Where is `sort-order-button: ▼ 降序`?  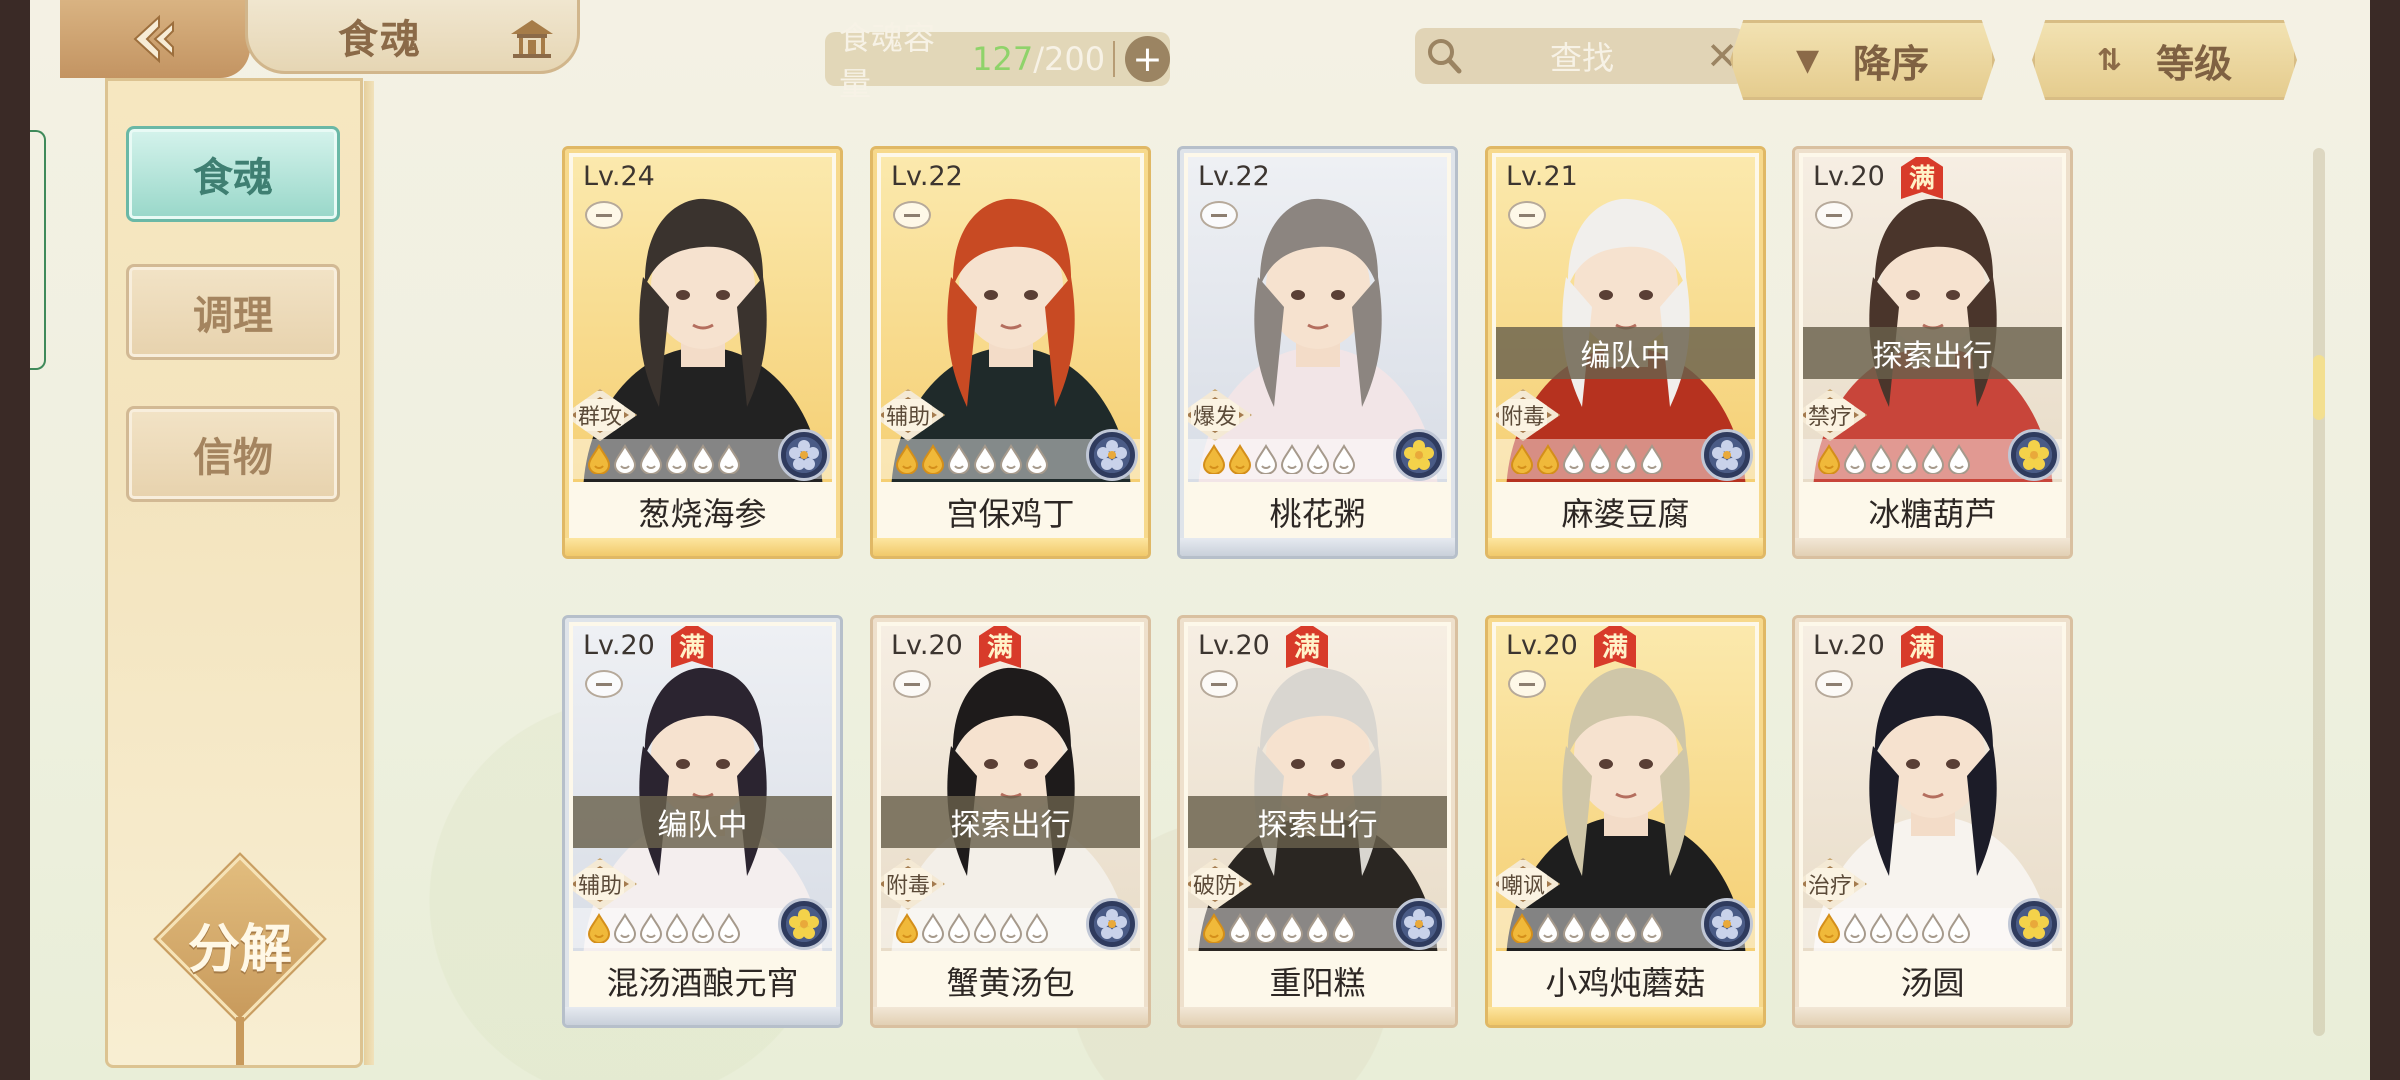
sort-order-button: ▼ 降序 is located at coordinates (1862, 60).